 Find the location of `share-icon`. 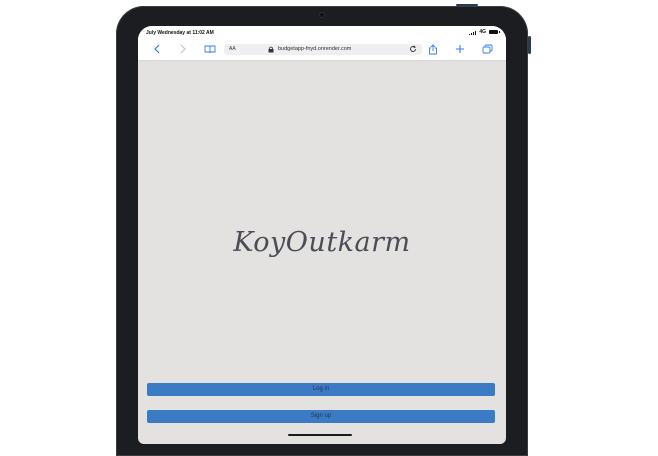

share-icon is located at coordinates (433, 49).